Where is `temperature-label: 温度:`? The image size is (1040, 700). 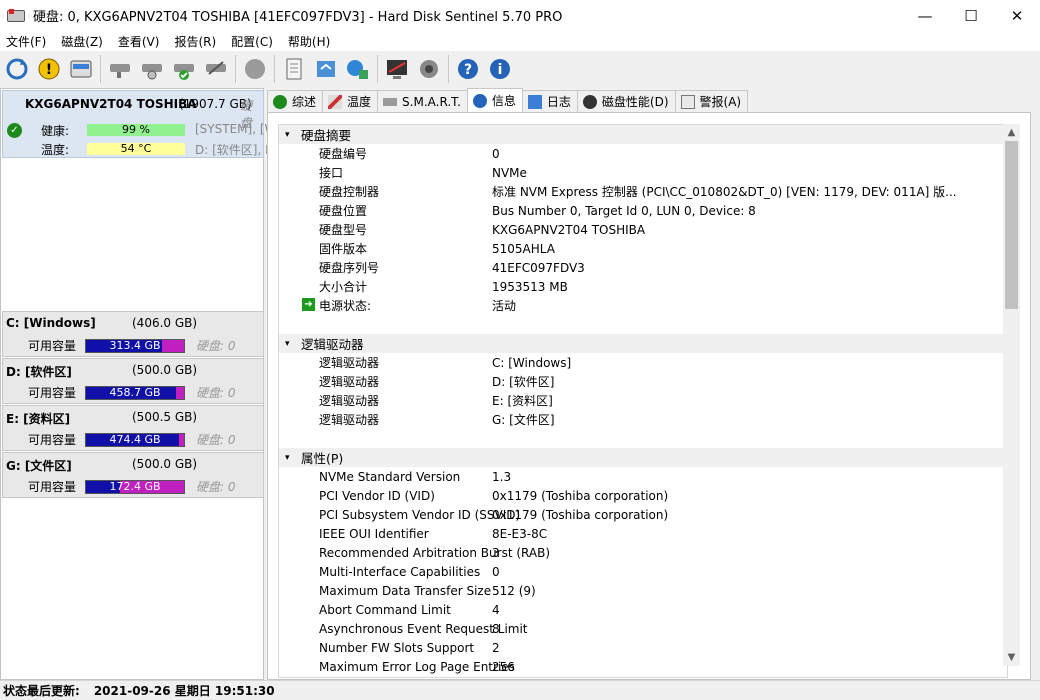 temperature-label: 温度: is located at coordinates (55, 150).